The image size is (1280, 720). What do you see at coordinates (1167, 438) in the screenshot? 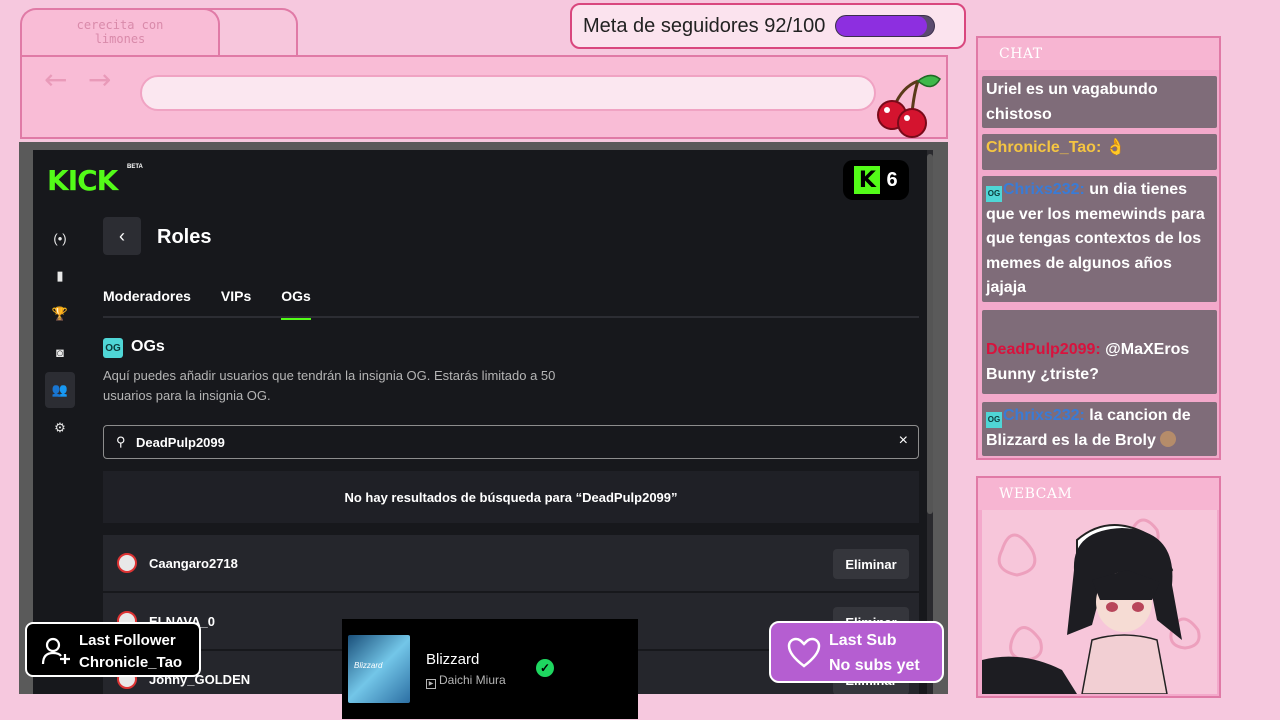
I see `emote-icon` at bounding box center [1167, 438].